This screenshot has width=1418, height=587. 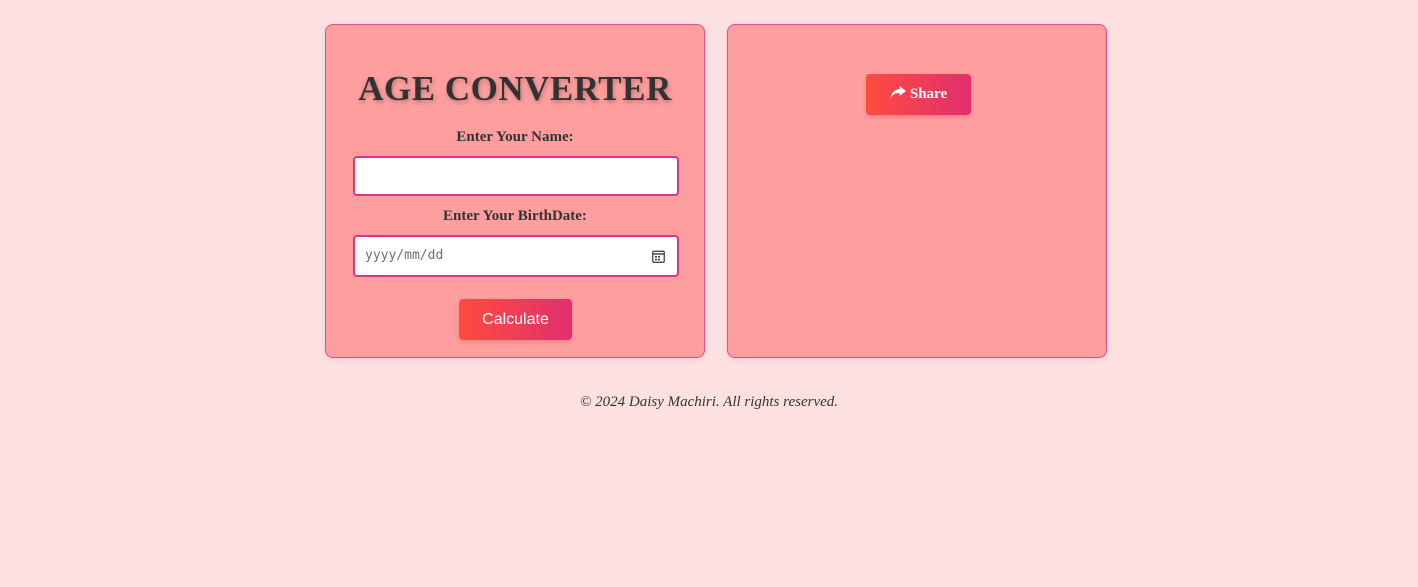 What do you see at coordinates (515, 137) in the screenshot?
I see `name-label: Enter Your Name:` at bounding box center [515, 137].